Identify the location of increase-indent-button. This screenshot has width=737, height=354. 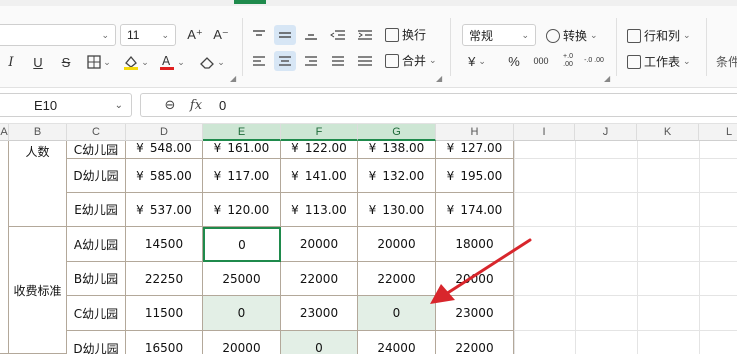
(365, 35).